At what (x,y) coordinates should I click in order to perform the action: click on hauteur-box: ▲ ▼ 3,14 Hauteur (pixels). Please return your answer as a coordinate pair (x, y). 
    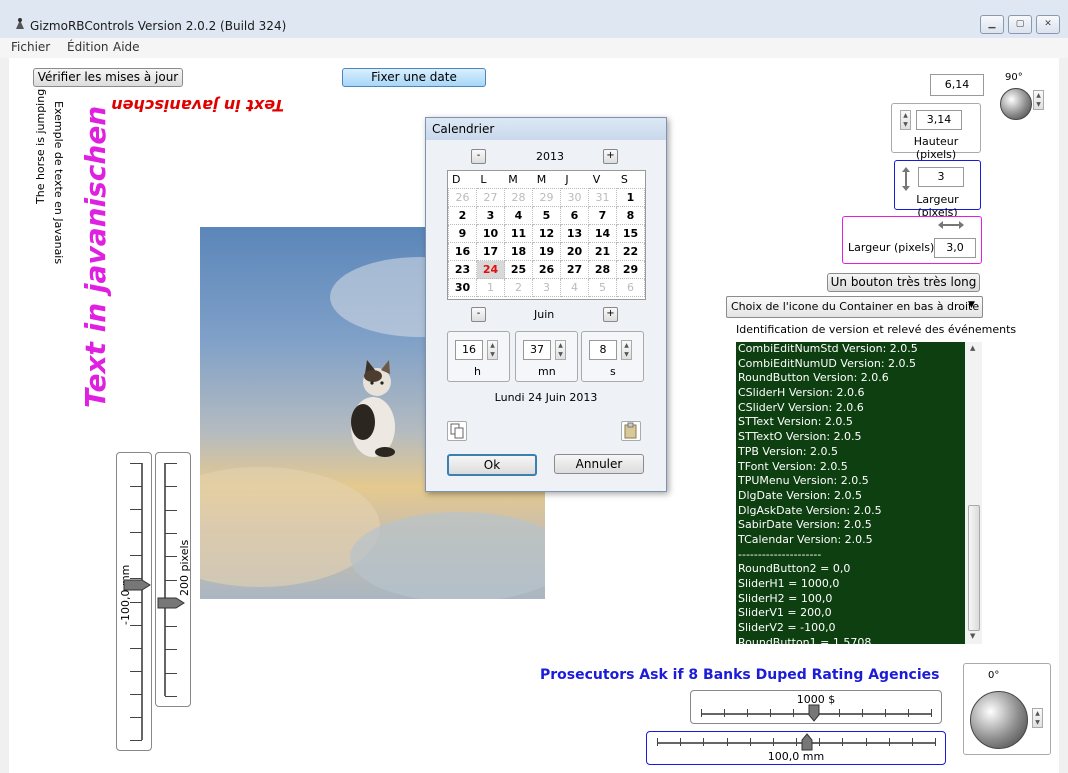
    Looking at the image, I should click on (936, 132).